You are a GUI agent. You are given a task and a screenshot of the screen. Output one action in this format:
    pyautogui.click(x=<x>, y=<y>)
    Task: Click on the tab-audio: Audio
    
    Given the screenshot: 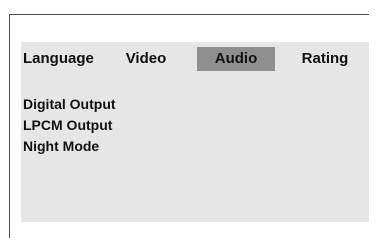 What is the action you would take?
    pyautogui.click(x=236, y=59)
    